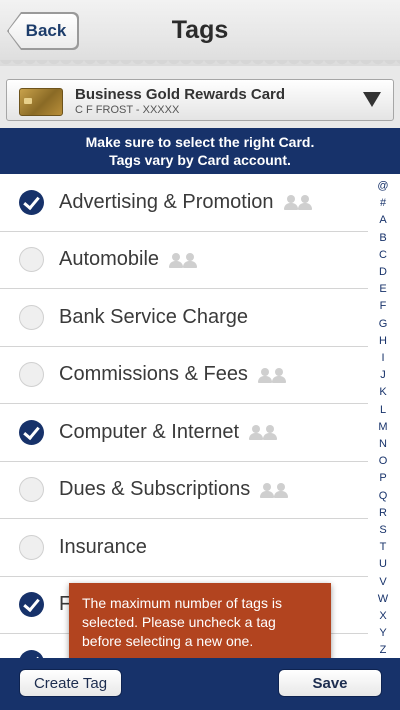  I want to click on alphabet-letter: J, so click(383, 375).